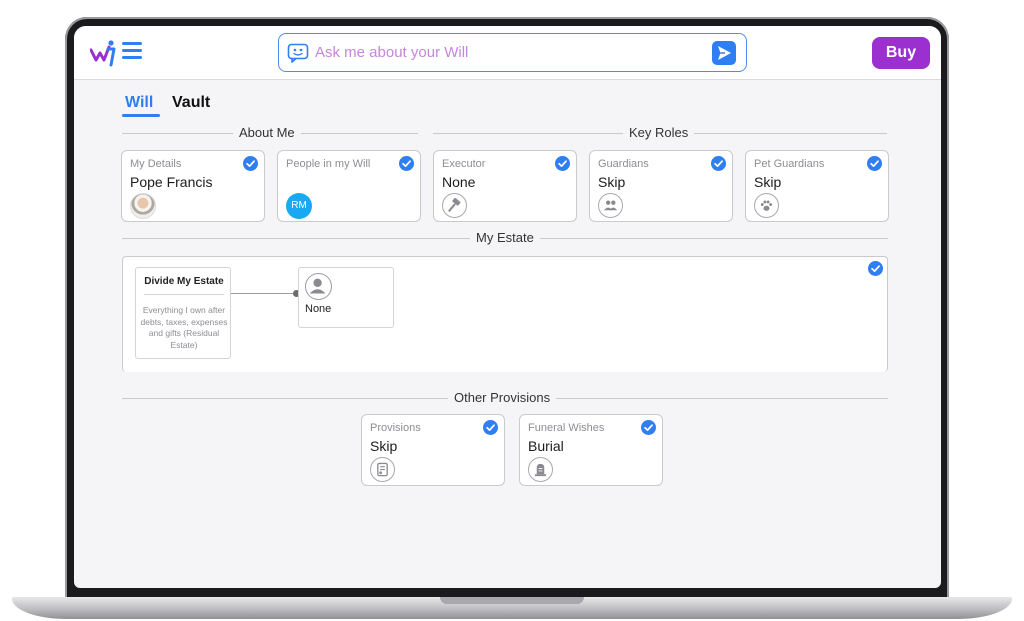 Image resolution: width=1024 pixels, height=621 pixels. I want to click on beneficiary-name: None, so click(318, 309).